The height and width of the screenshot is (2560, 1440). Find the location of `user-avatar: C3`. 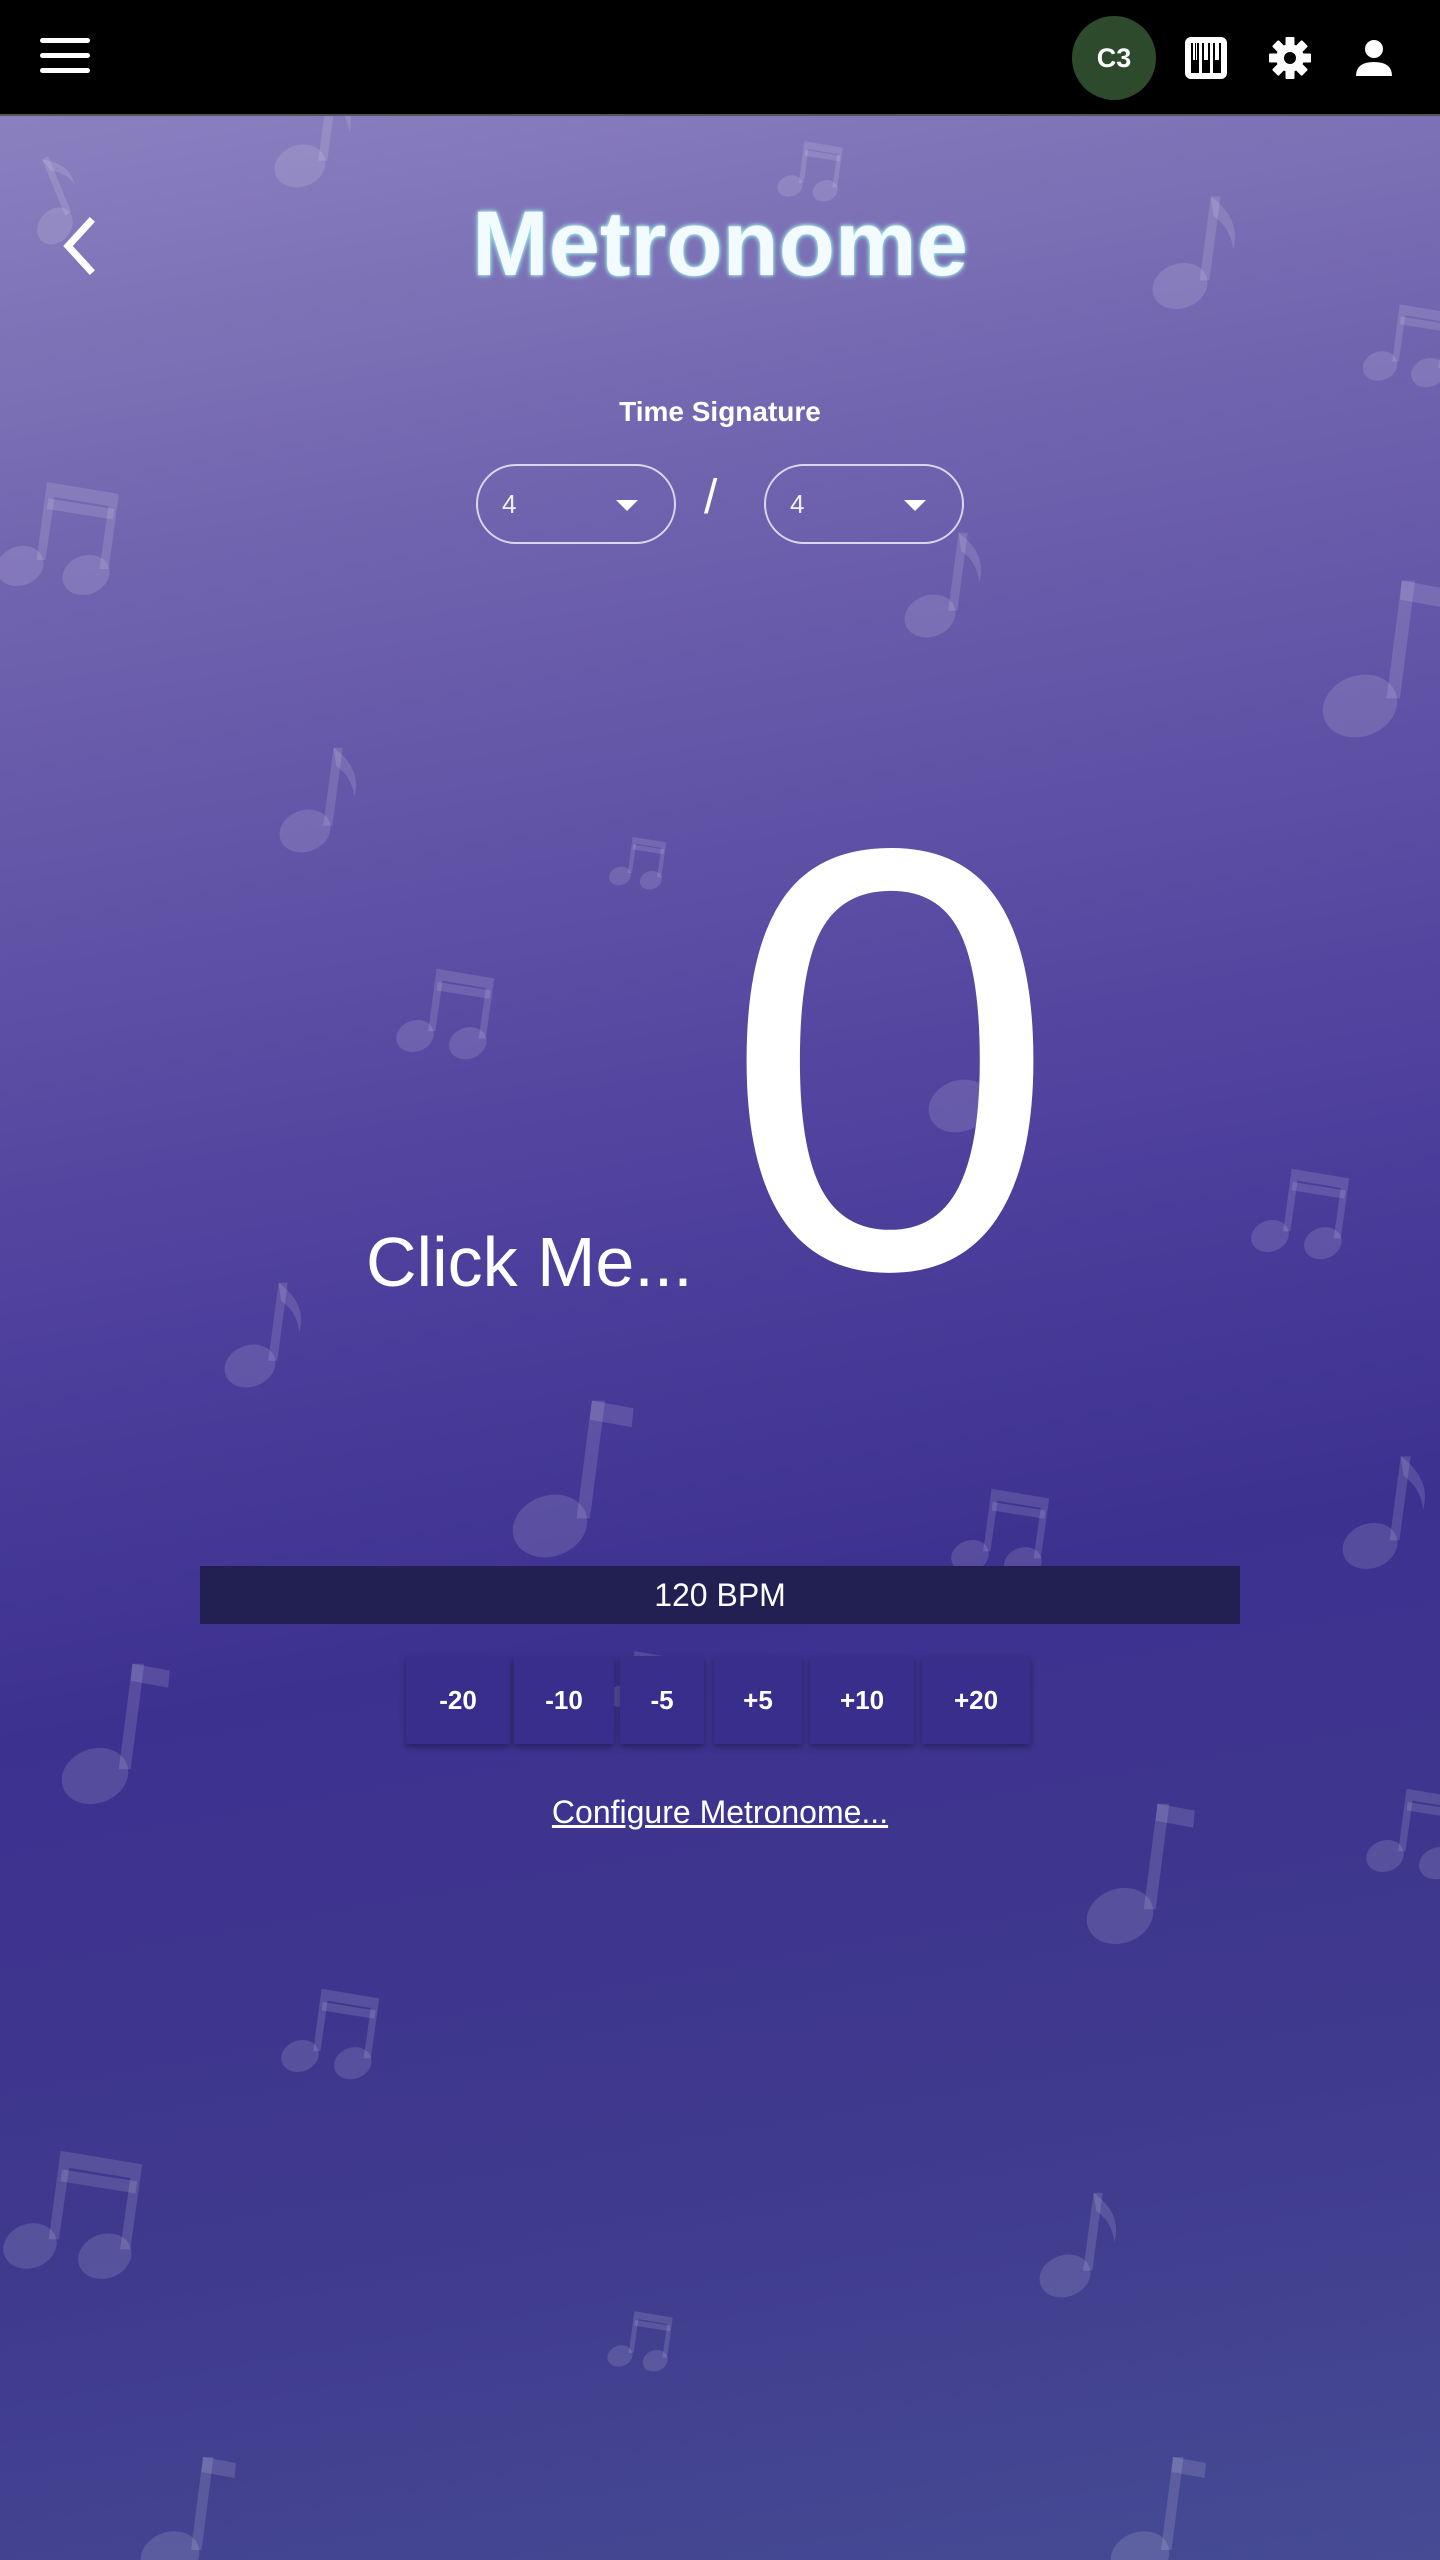

user-avatar: C3 is located at coordinates (1114, 58).